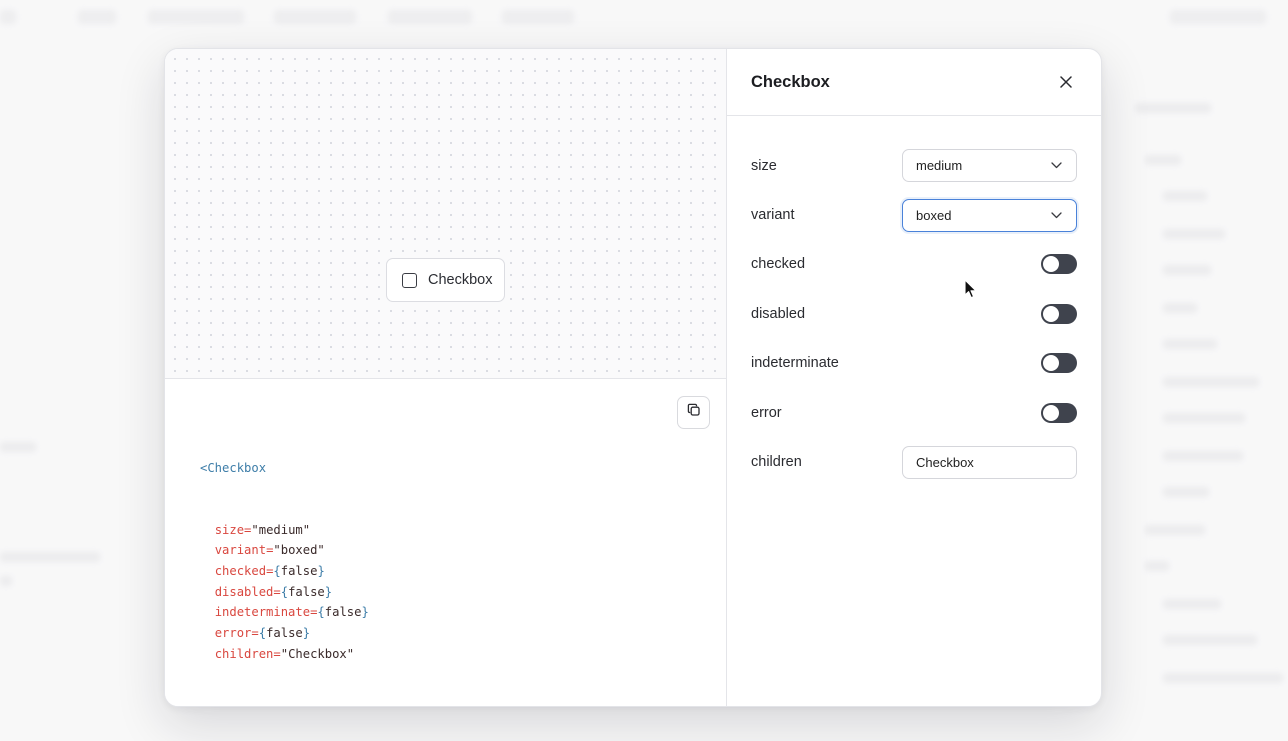 Image resolution: width=1288 pixels, height=741 pixels. I want to click on close-button, so click(1066, 82).